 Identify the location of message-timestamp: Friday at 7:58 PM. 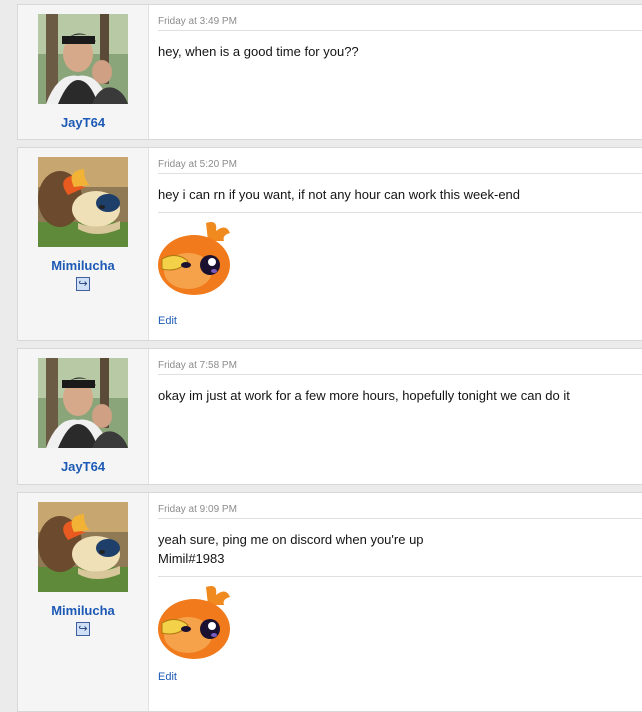
(400, 367).